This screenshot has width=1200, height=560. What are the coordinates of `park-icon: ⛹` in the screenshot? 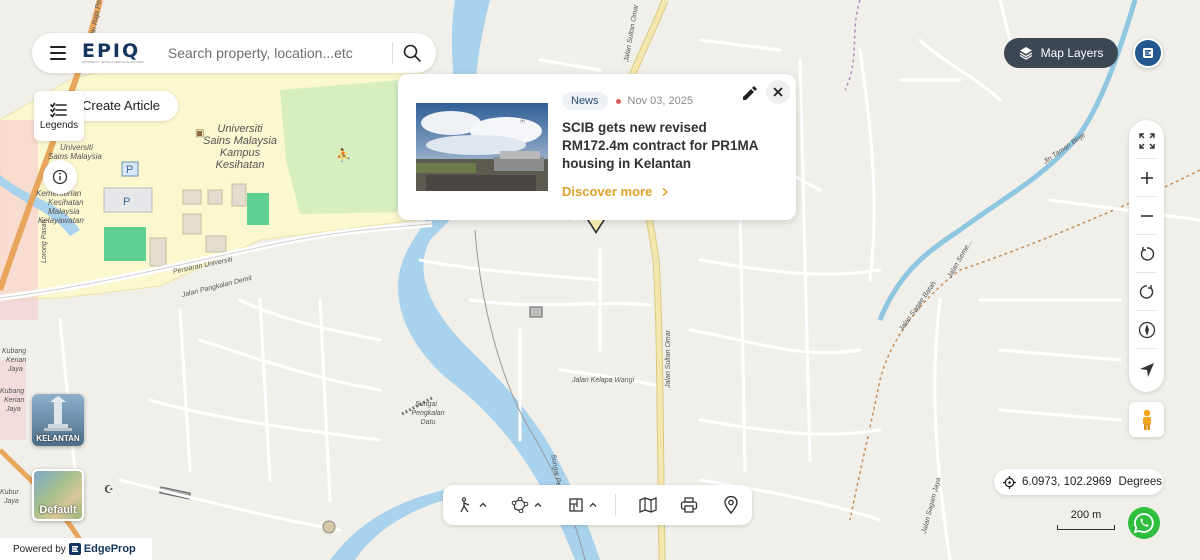 It's located at (343, 154).